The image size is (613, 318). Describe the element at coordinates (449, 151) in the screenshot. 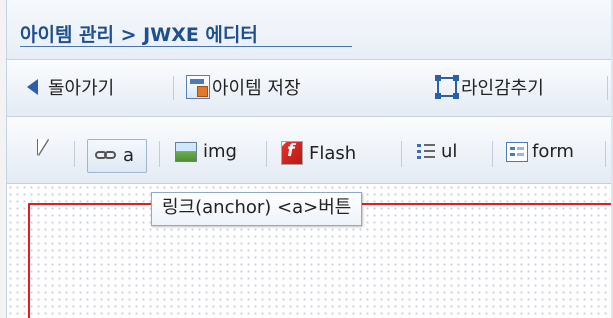

I see `ul-button-label: ul` at that location.